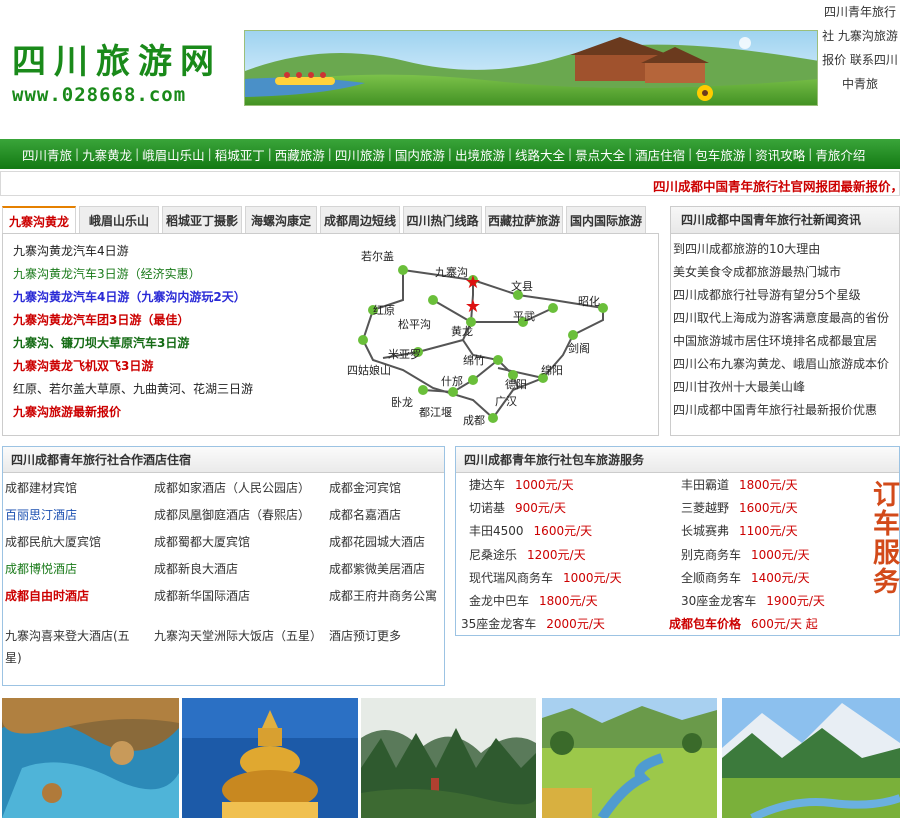  Describe the element at coordinates (133, 320) in the screenshot. I see `route-item: 九寨沟黄龙汽车团3日游（最佳）` at that location.